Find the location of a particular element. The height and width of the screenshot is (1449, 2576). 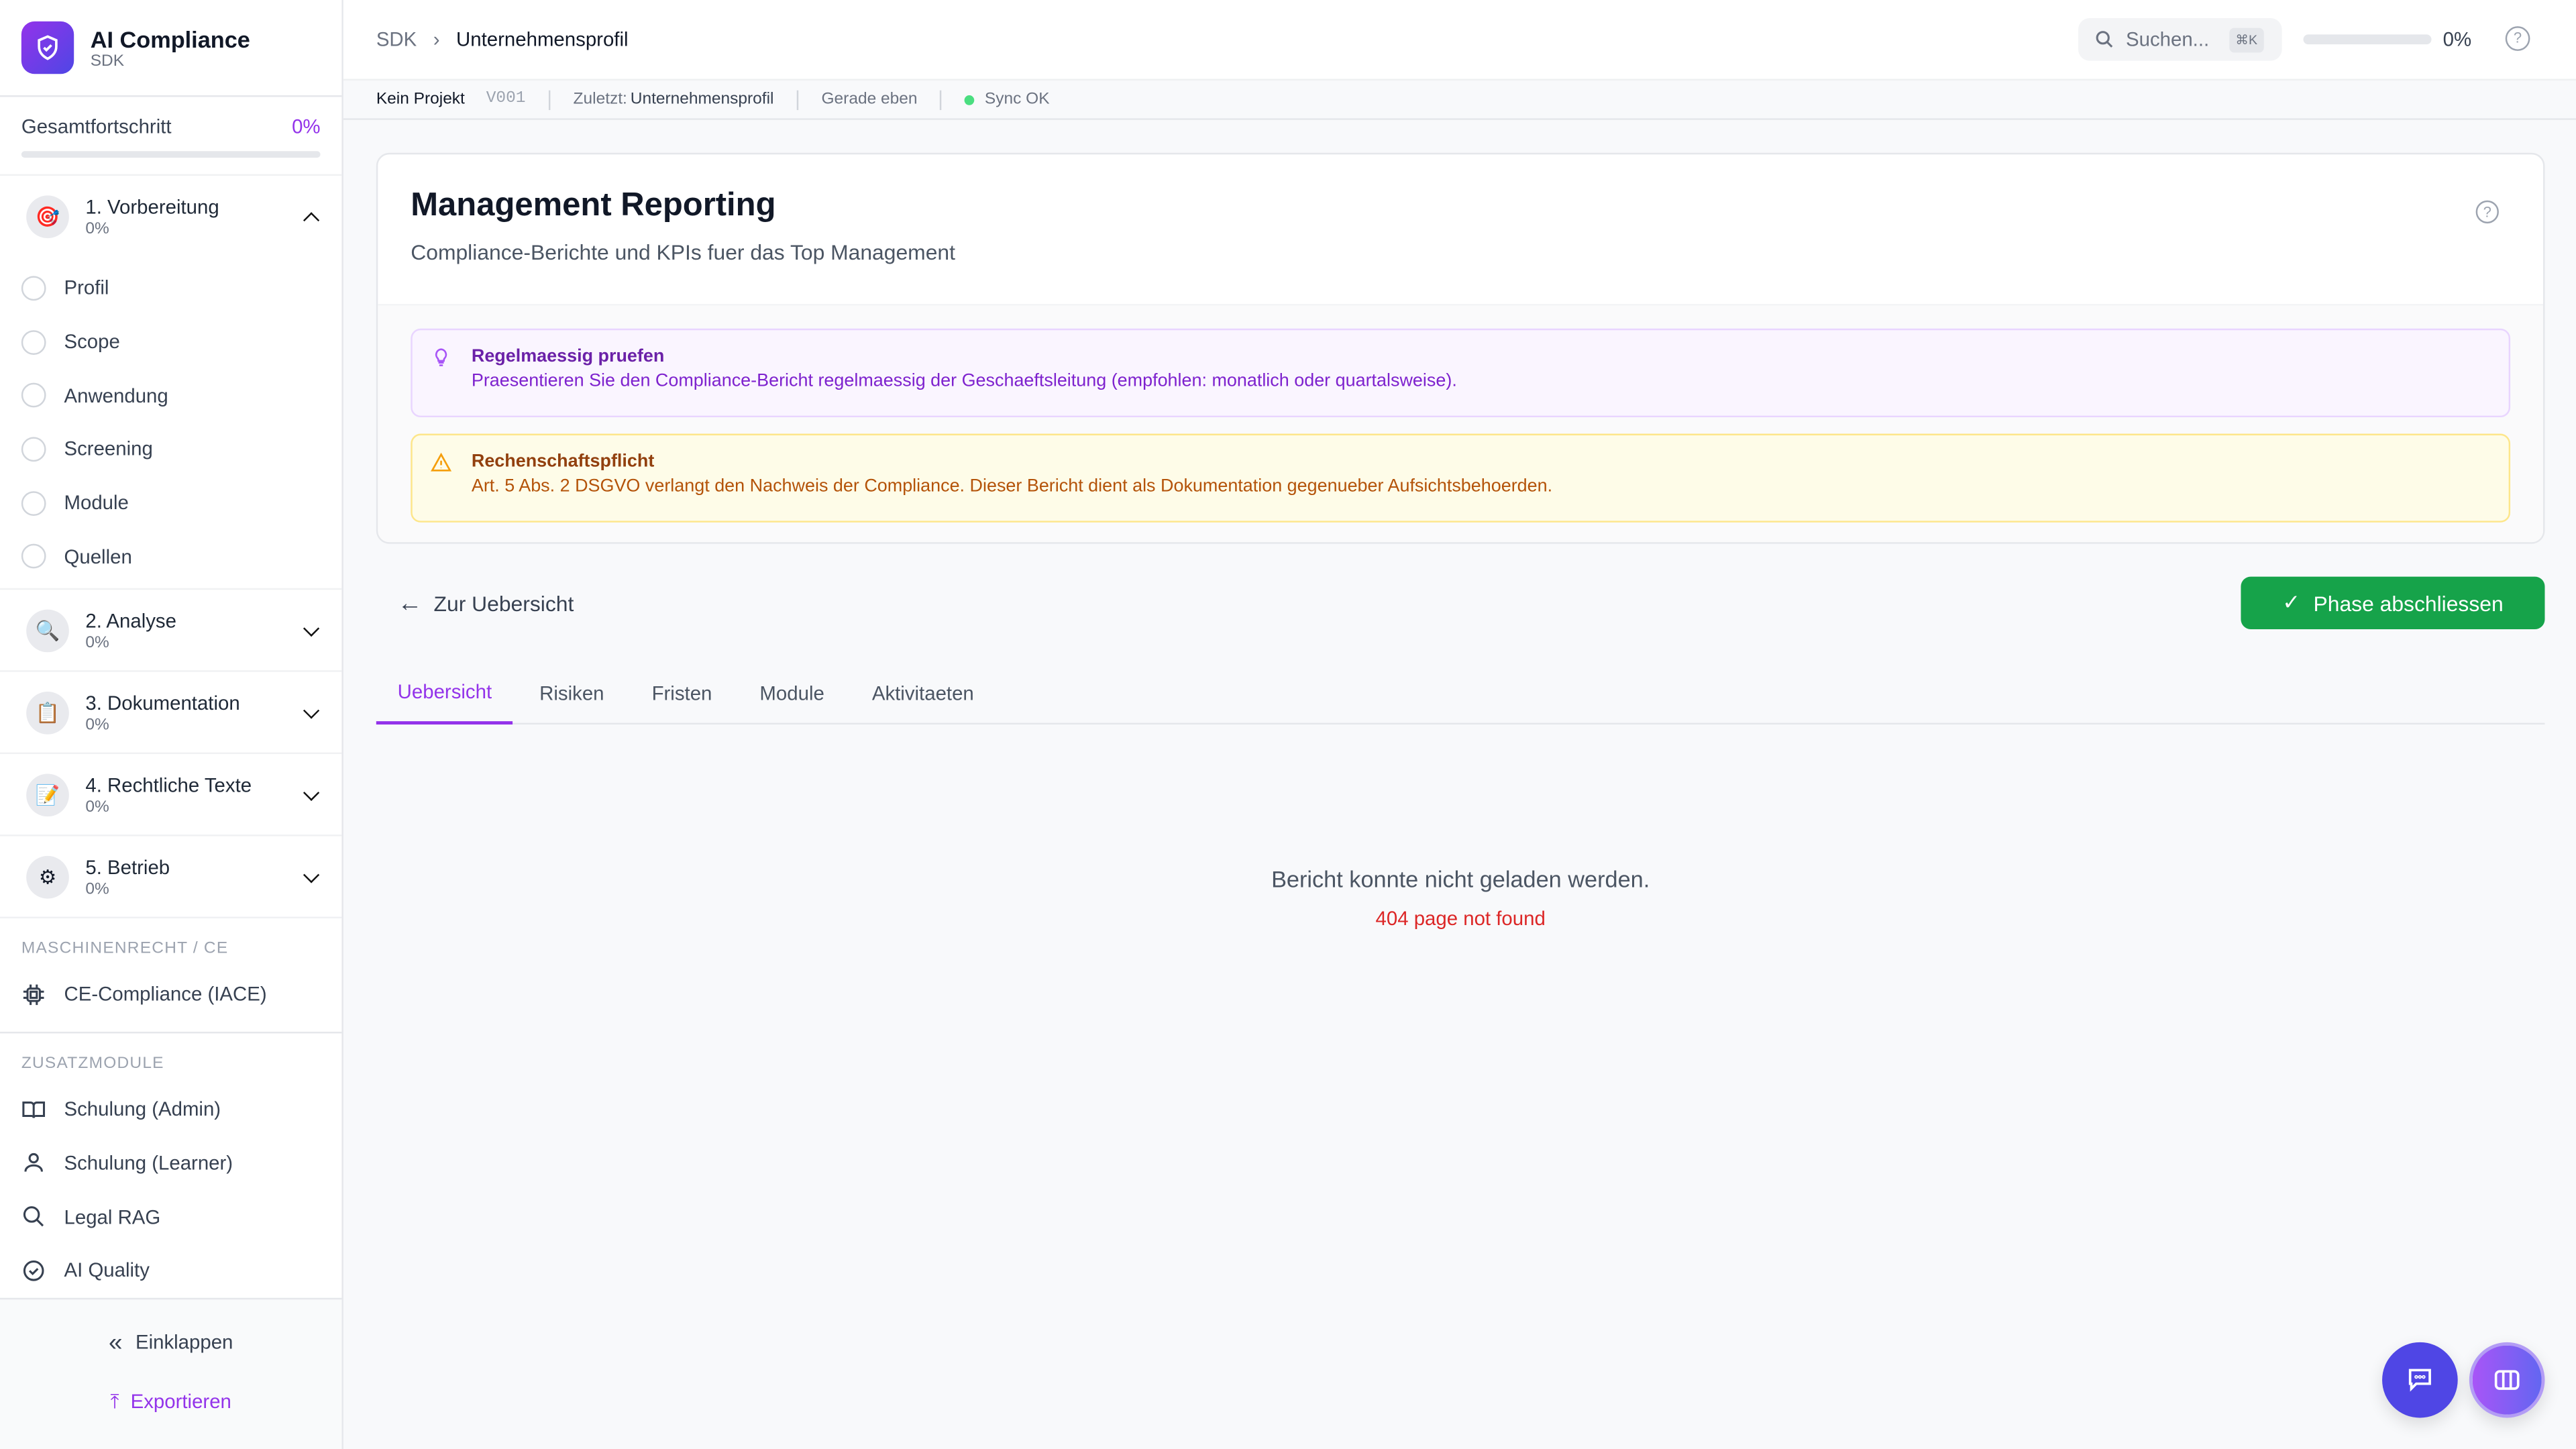

nav-schulung-learner: Schulung (Learner) is located at coordinates (170, 1162).